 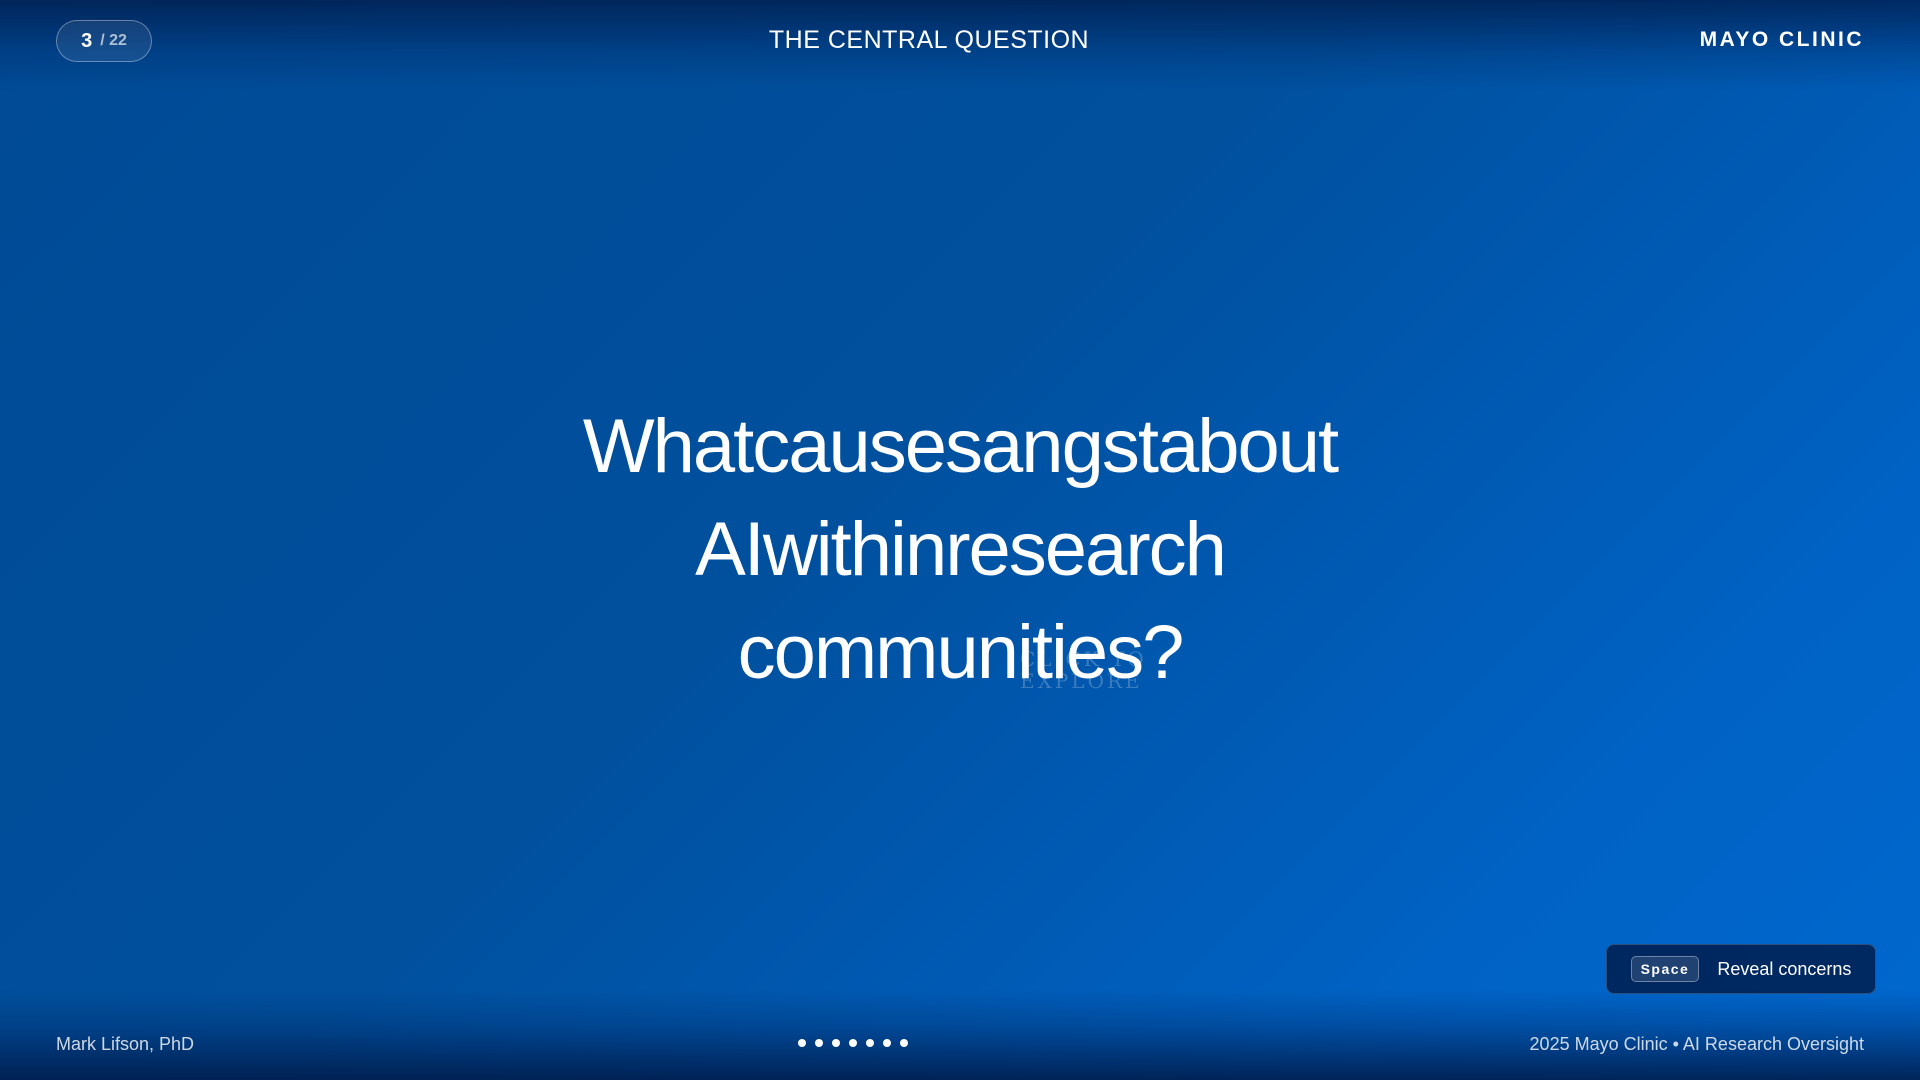 I want to click on click-to-explore-hint: CLICK TO EXPLORE, so click(x=1083, y=670).